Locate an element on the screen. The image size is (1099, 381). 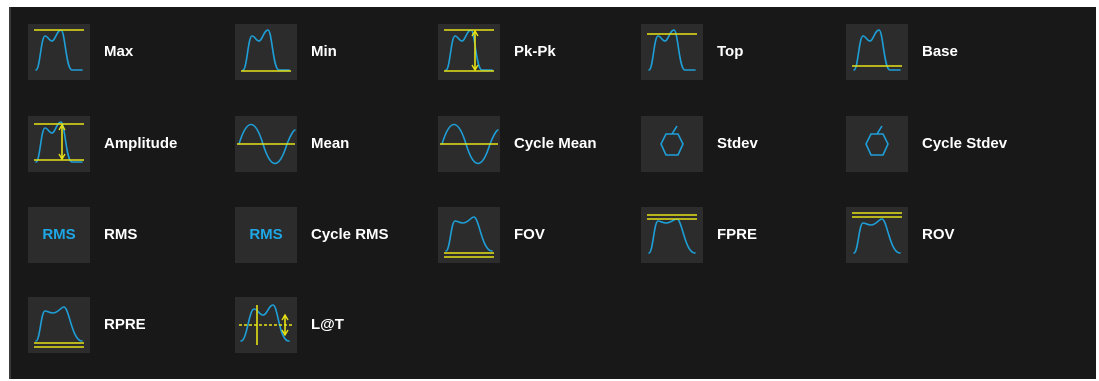
measure-label: Mean is located at coordinates (330, 143).